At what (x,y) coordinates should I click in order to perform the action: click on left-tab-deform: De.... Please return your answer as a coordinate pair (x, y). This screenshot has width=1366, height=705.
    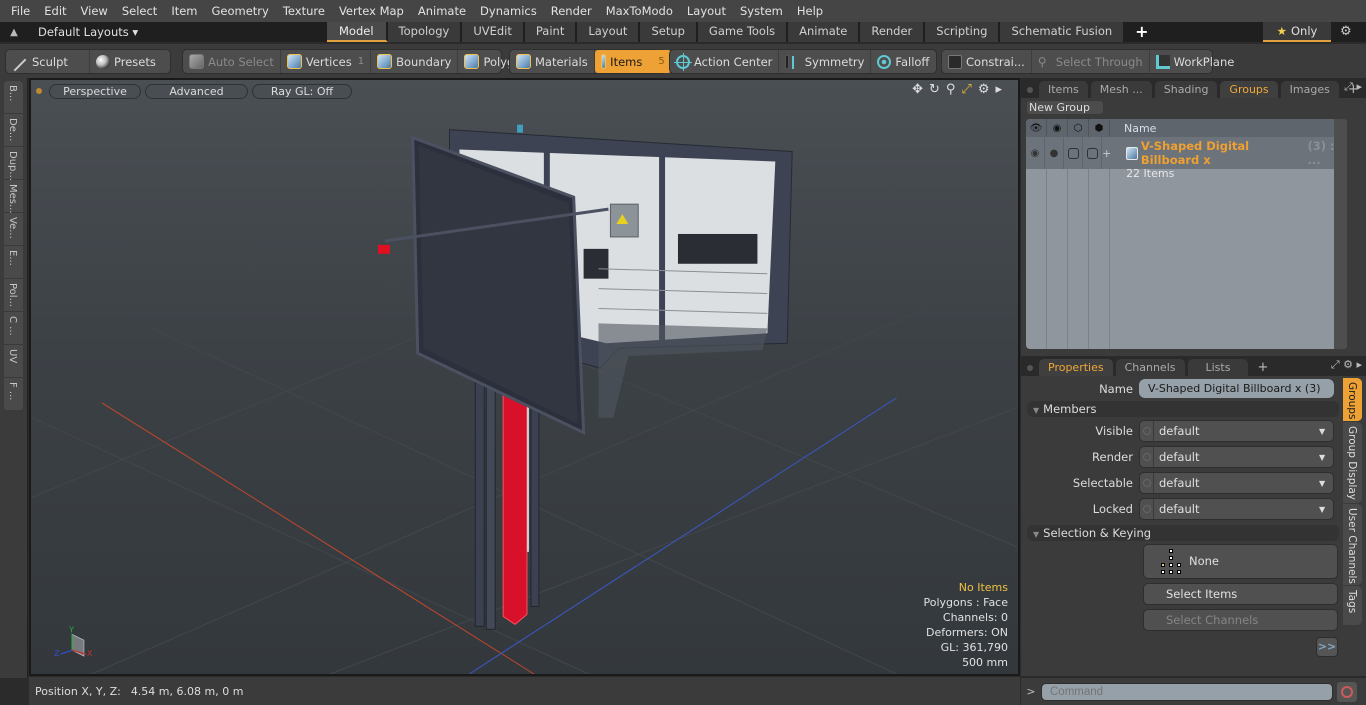
    Looking at the image, I should click on (13, 130).